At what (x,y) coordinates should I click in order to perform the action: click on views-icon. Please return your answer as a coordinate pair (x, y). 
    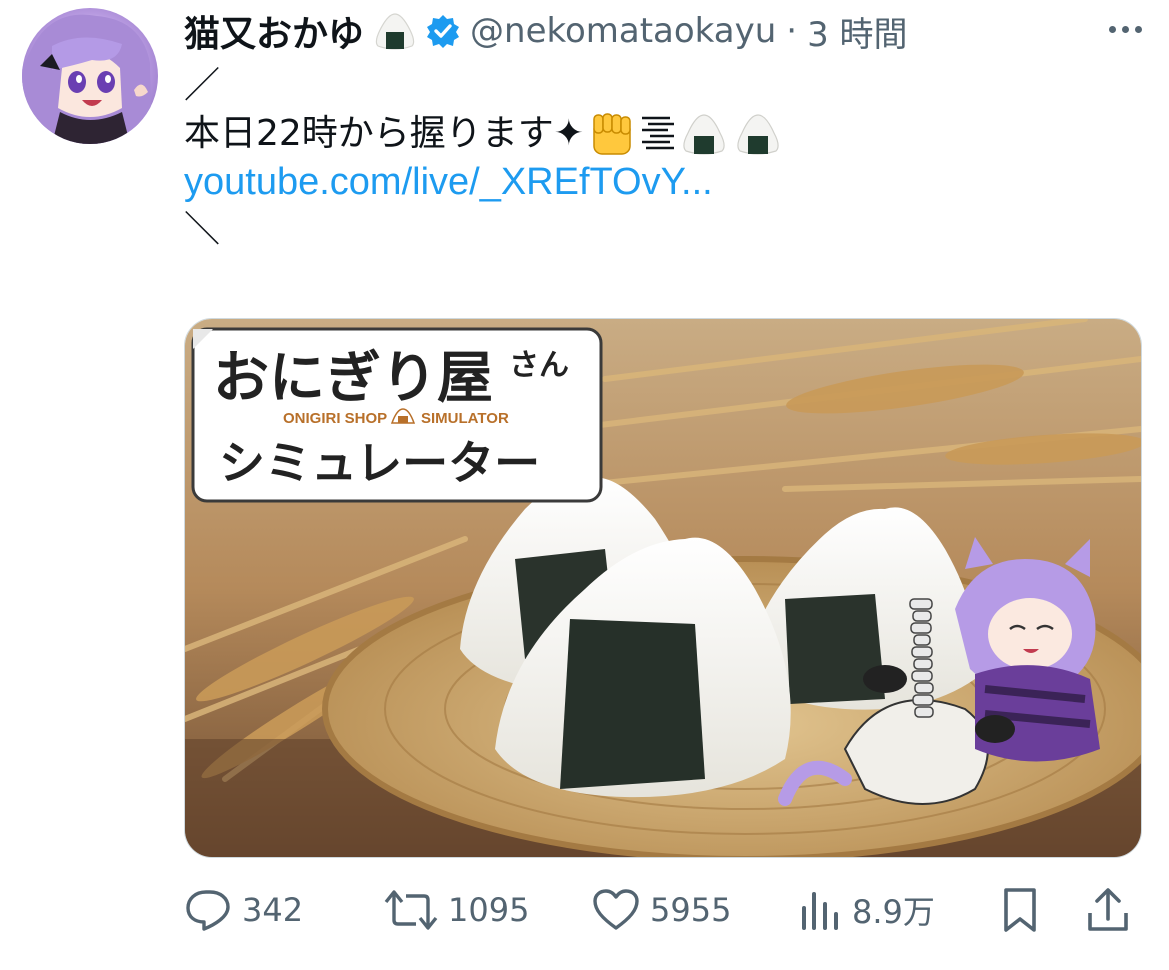
    Looking at the image, I should click on (820, 911).